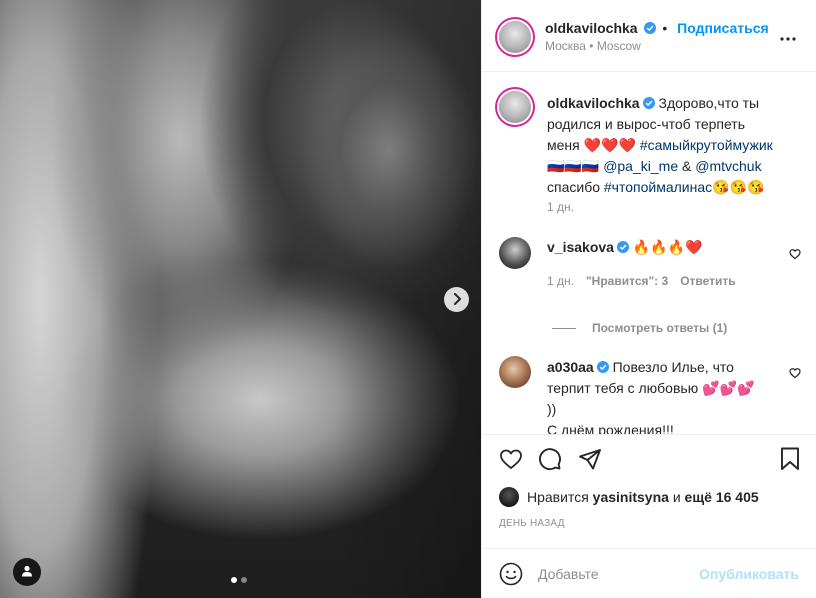  What do you see at coordinates (532, 523) in the screenshot?
I see `post-time: ДЕНЬ НАЗАД` at bounding box center [532, 523].